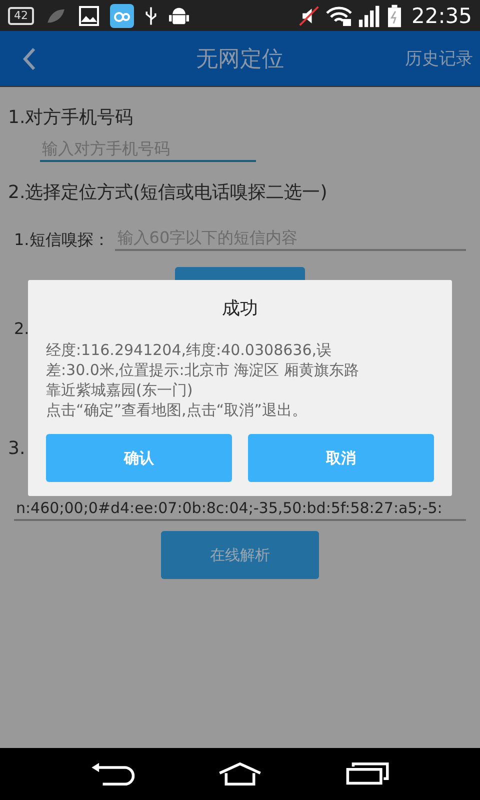 This screenshot has height=800, width=480. I want to click on android-icon, so click(179, 16).